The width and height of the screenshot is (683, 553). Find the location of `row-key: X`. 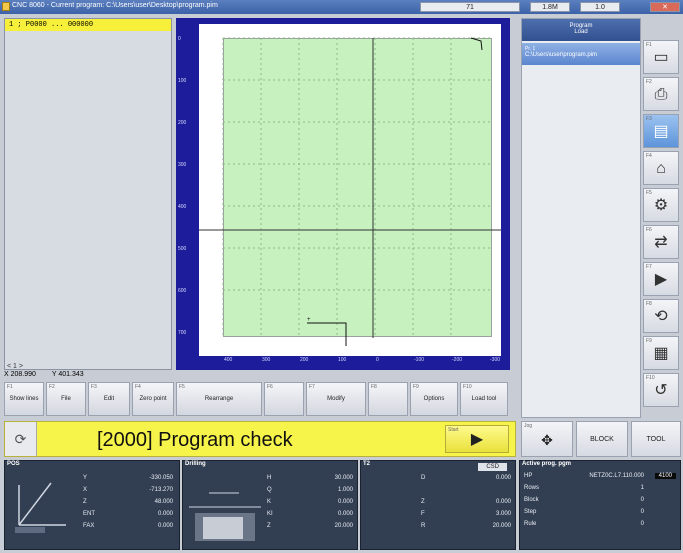

row-key: X is located at coordinates (85, 490).